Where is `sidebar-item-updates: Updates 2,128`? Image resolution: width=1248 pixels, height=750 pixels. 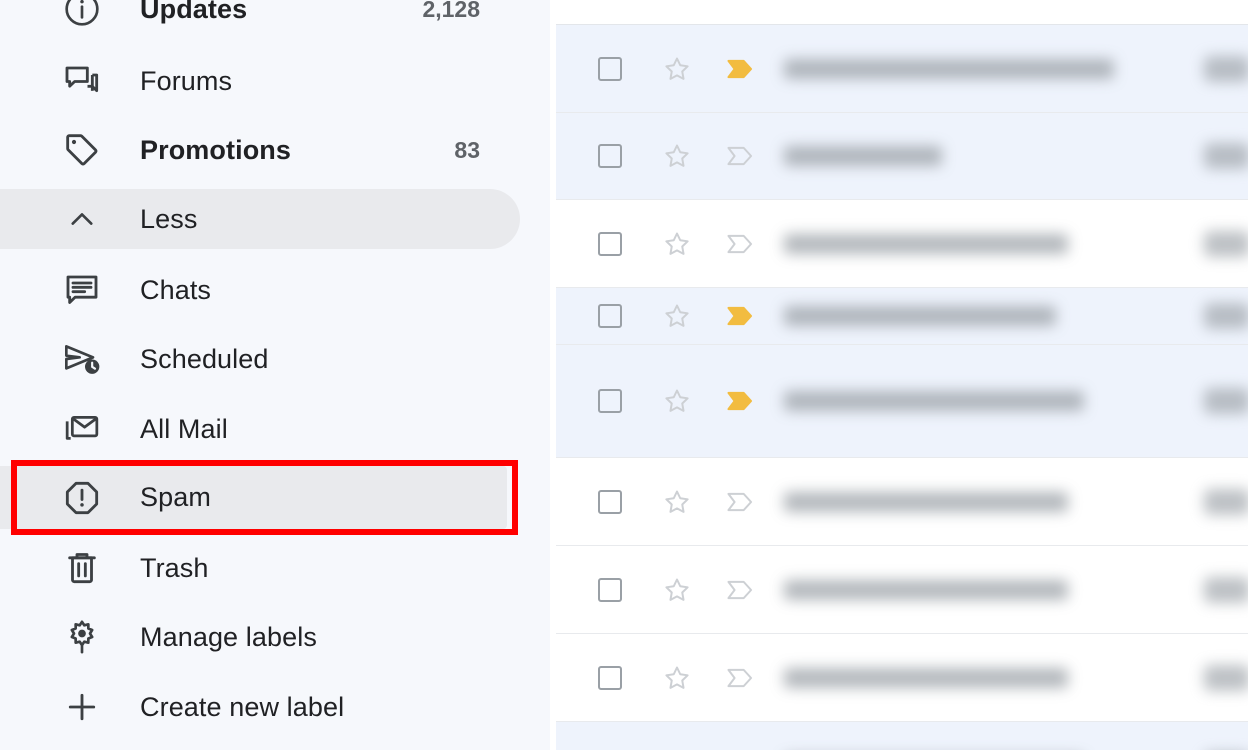
sidebar-item-updates: Updates 2,128 is located at coordinates (260, 20).